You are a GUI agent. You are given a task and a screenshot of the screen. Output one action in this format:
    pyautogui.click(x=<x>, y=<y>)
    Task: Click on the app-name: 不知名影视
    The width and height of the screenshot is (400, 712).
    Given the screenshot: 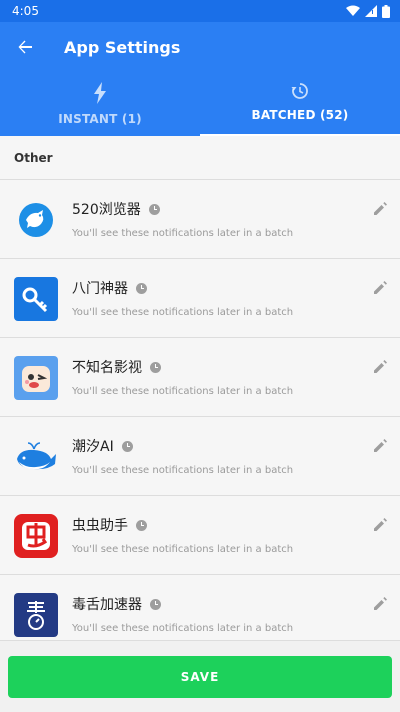 What is the action you would take?
    pyautogui.click(x=107, y=368)
    